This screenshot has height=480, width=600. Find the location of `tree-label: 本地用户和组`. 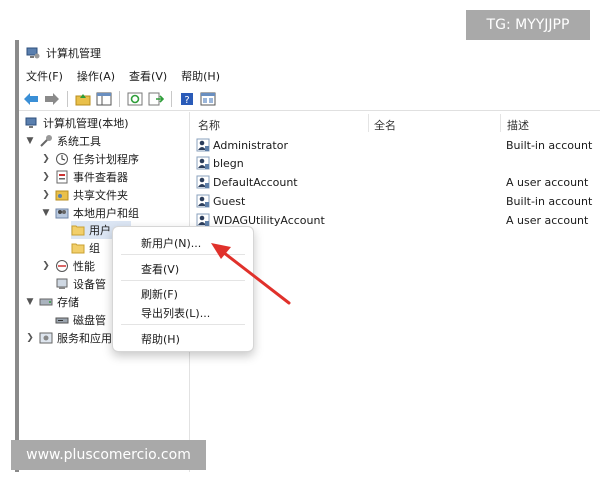

tree-label: 本地用户和组 is located at coordinates (106, 213).